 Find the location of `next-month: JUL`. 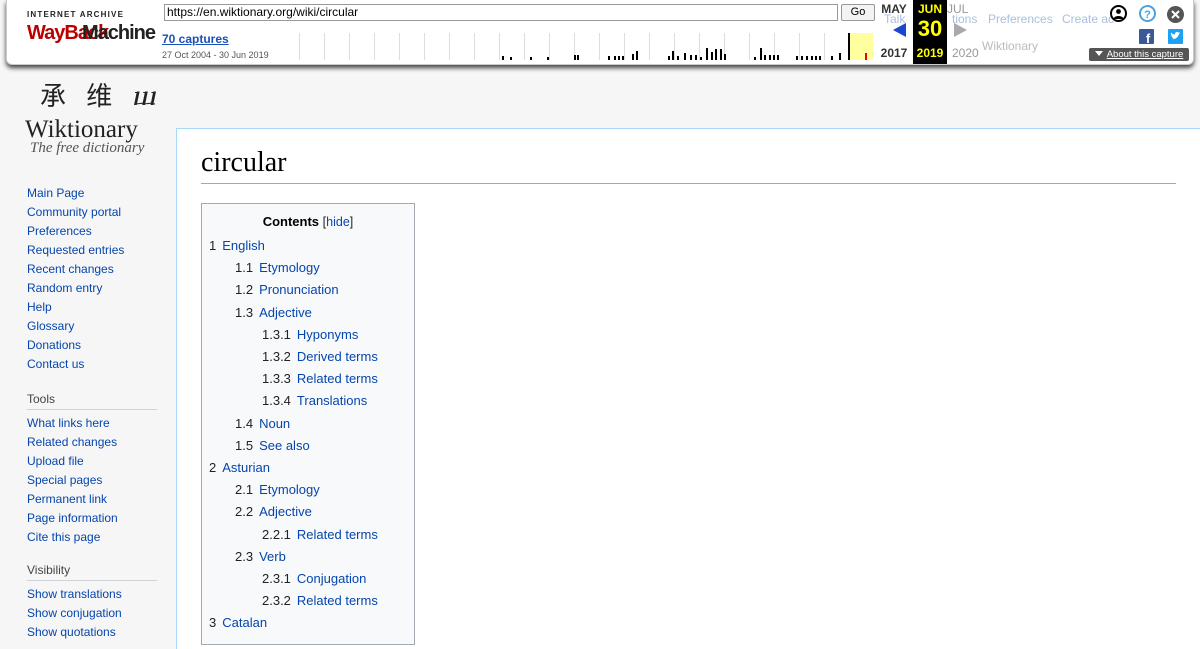

next-month: JUL is located at coordinates (964, 9).